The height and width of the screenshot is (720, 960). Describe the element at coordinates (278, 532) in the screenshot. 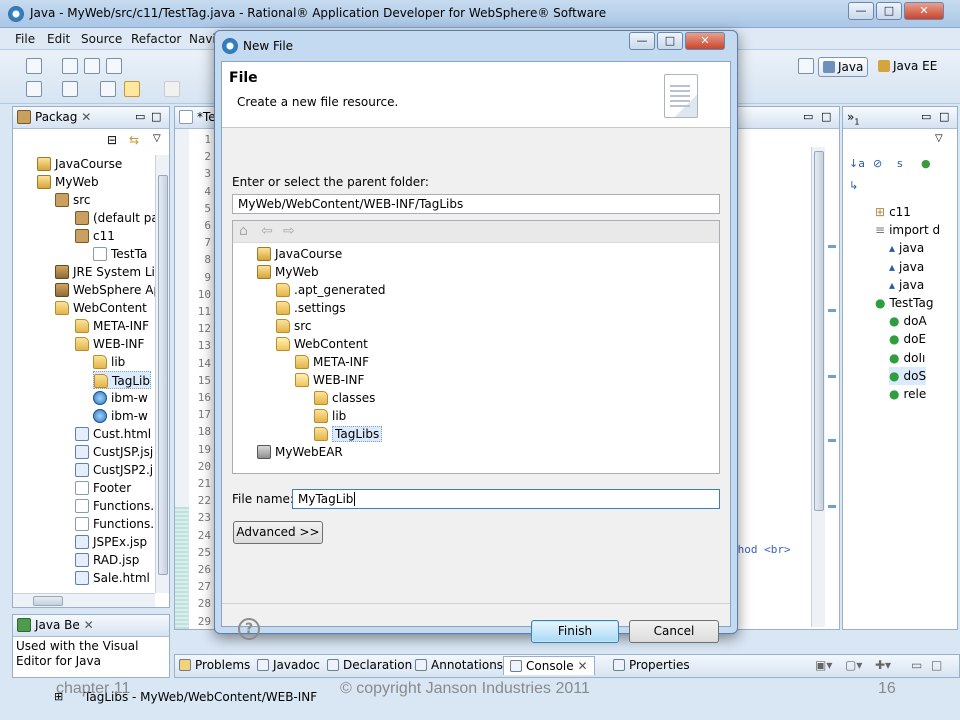

I see `advanced-button: Advanced >>` at that location.